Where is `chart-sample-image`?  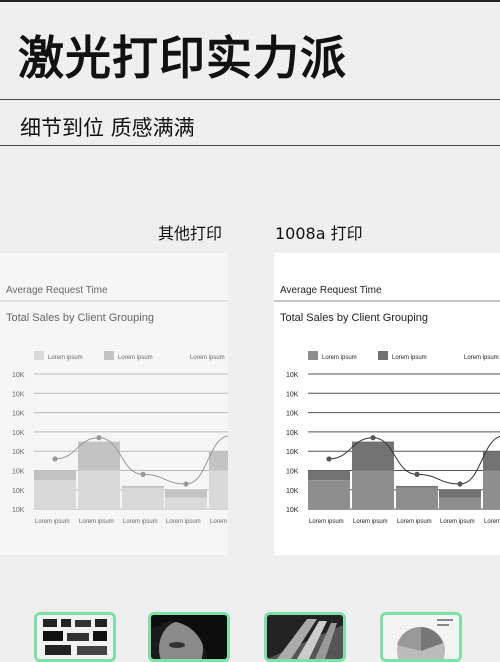
chart-sample-image is located at coordinates (421, 637).